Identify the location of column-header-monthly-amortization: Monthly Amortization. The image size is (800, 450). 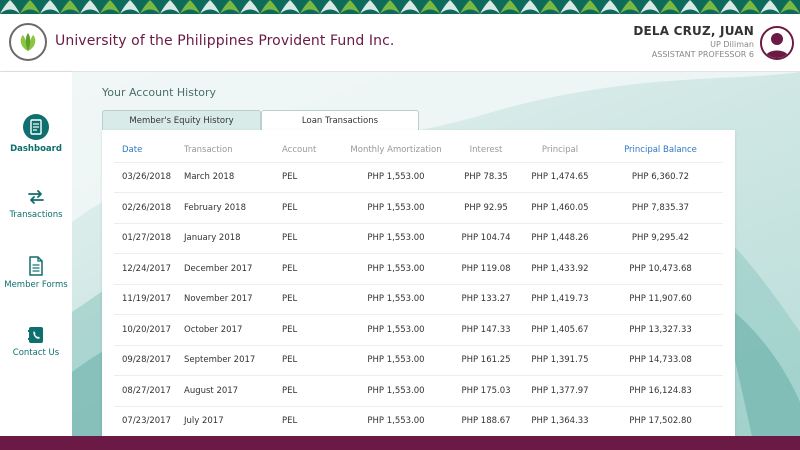
(396, 150).